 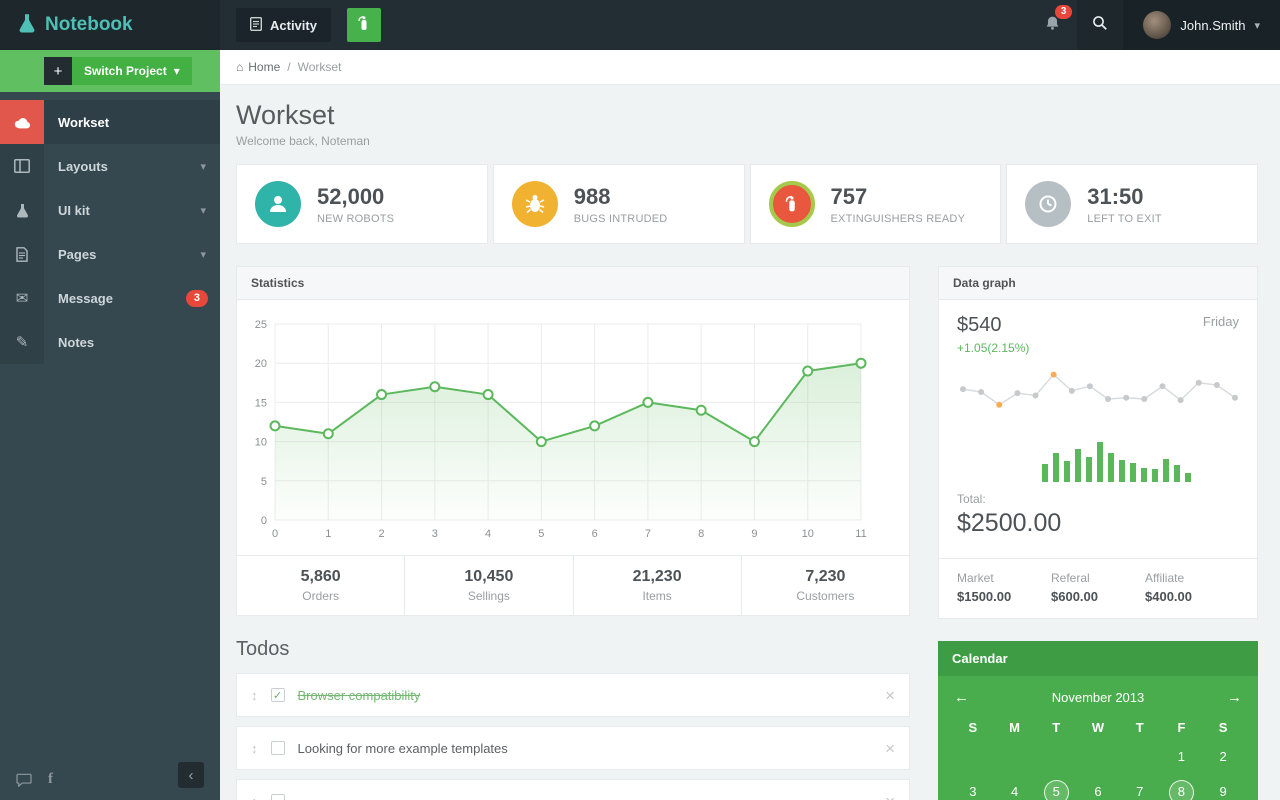 What do you see at coordinates (1192, 587) in the screenshot?
I see `footer-affiliate: Affiliate $400.00` at bounding box center [1192, 587].